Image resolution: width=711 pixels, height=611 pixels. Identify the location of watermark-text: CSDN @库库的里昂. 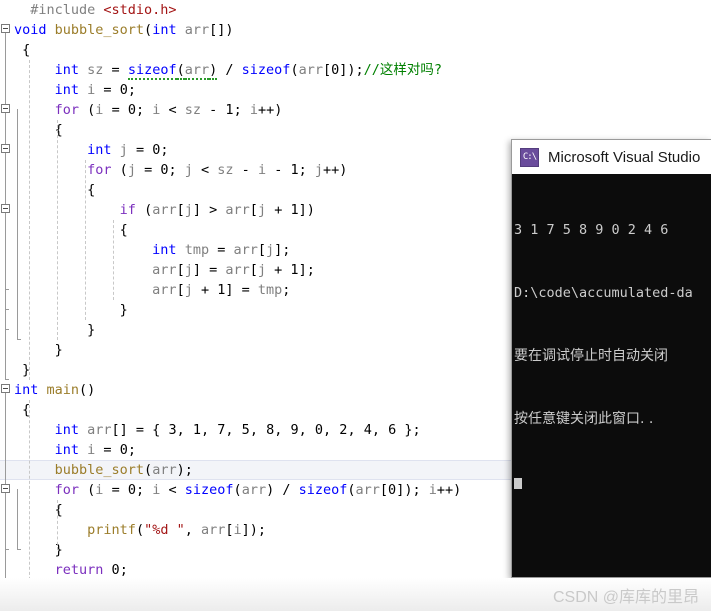
(625, 597).